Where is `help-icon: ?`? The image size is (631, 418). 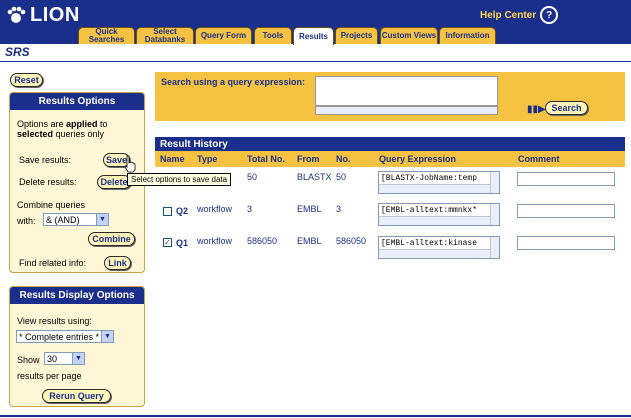
help-icon: ? is located at coordinates (549, 15).